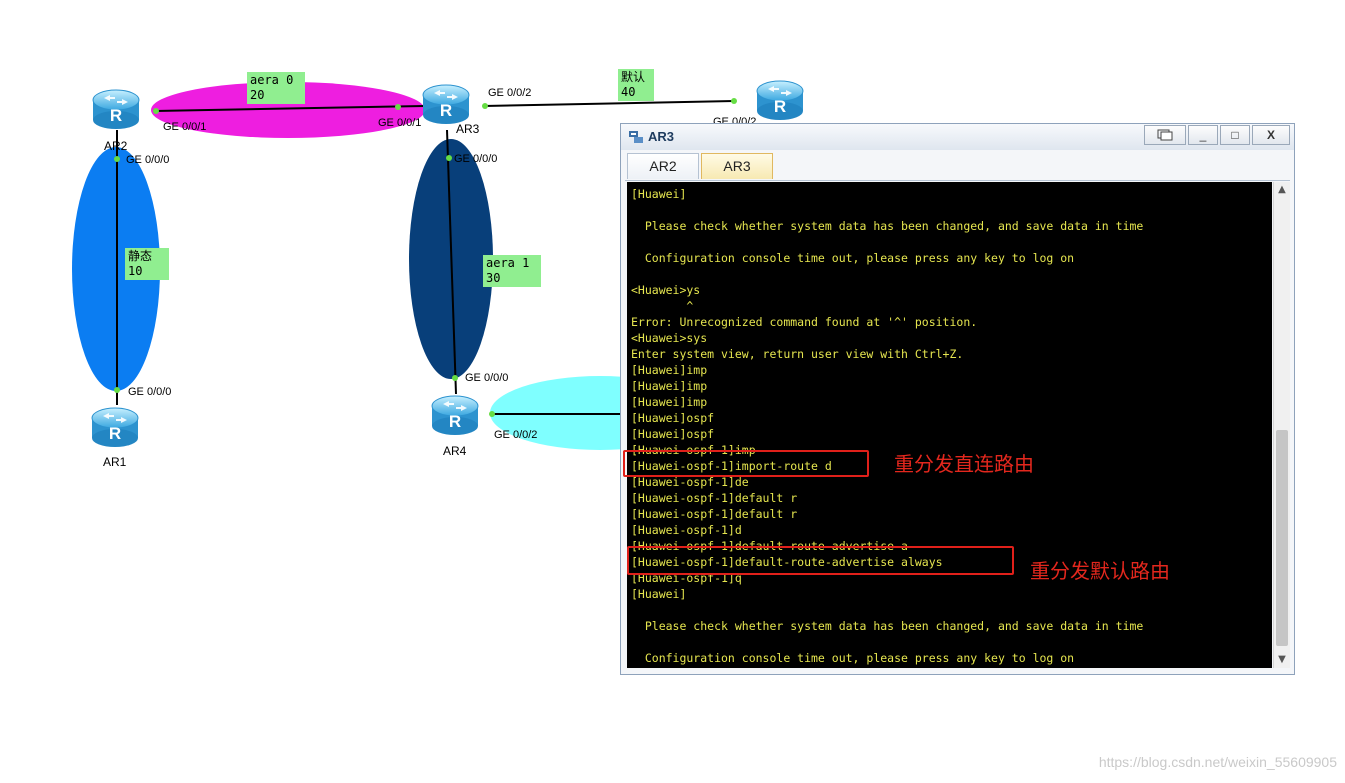 The image size is (1345, 783). I want to click on terminal-line: [Huawei-ospf-1]d, so click(686, 530).